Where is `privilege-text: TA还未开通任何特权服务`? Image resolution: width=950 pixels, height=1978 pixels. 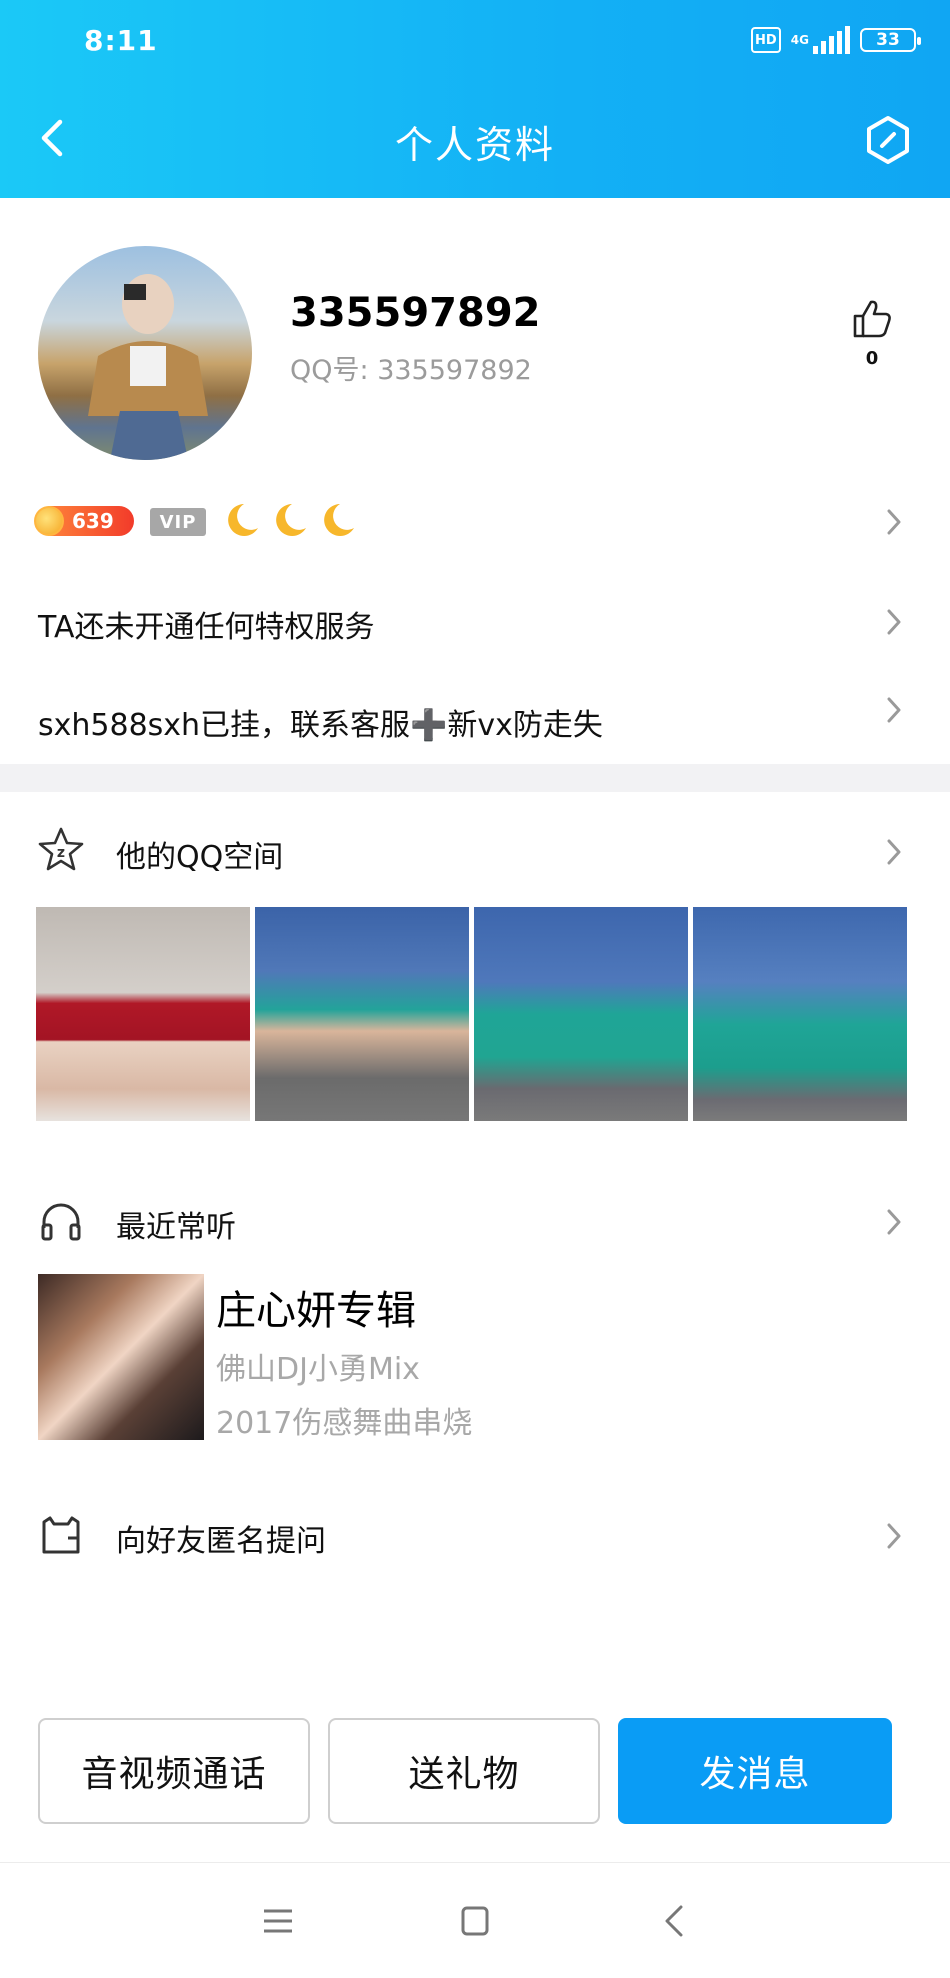
privilege-text: TA还未开通任何特权服务 is located at coordinates (206, 627).